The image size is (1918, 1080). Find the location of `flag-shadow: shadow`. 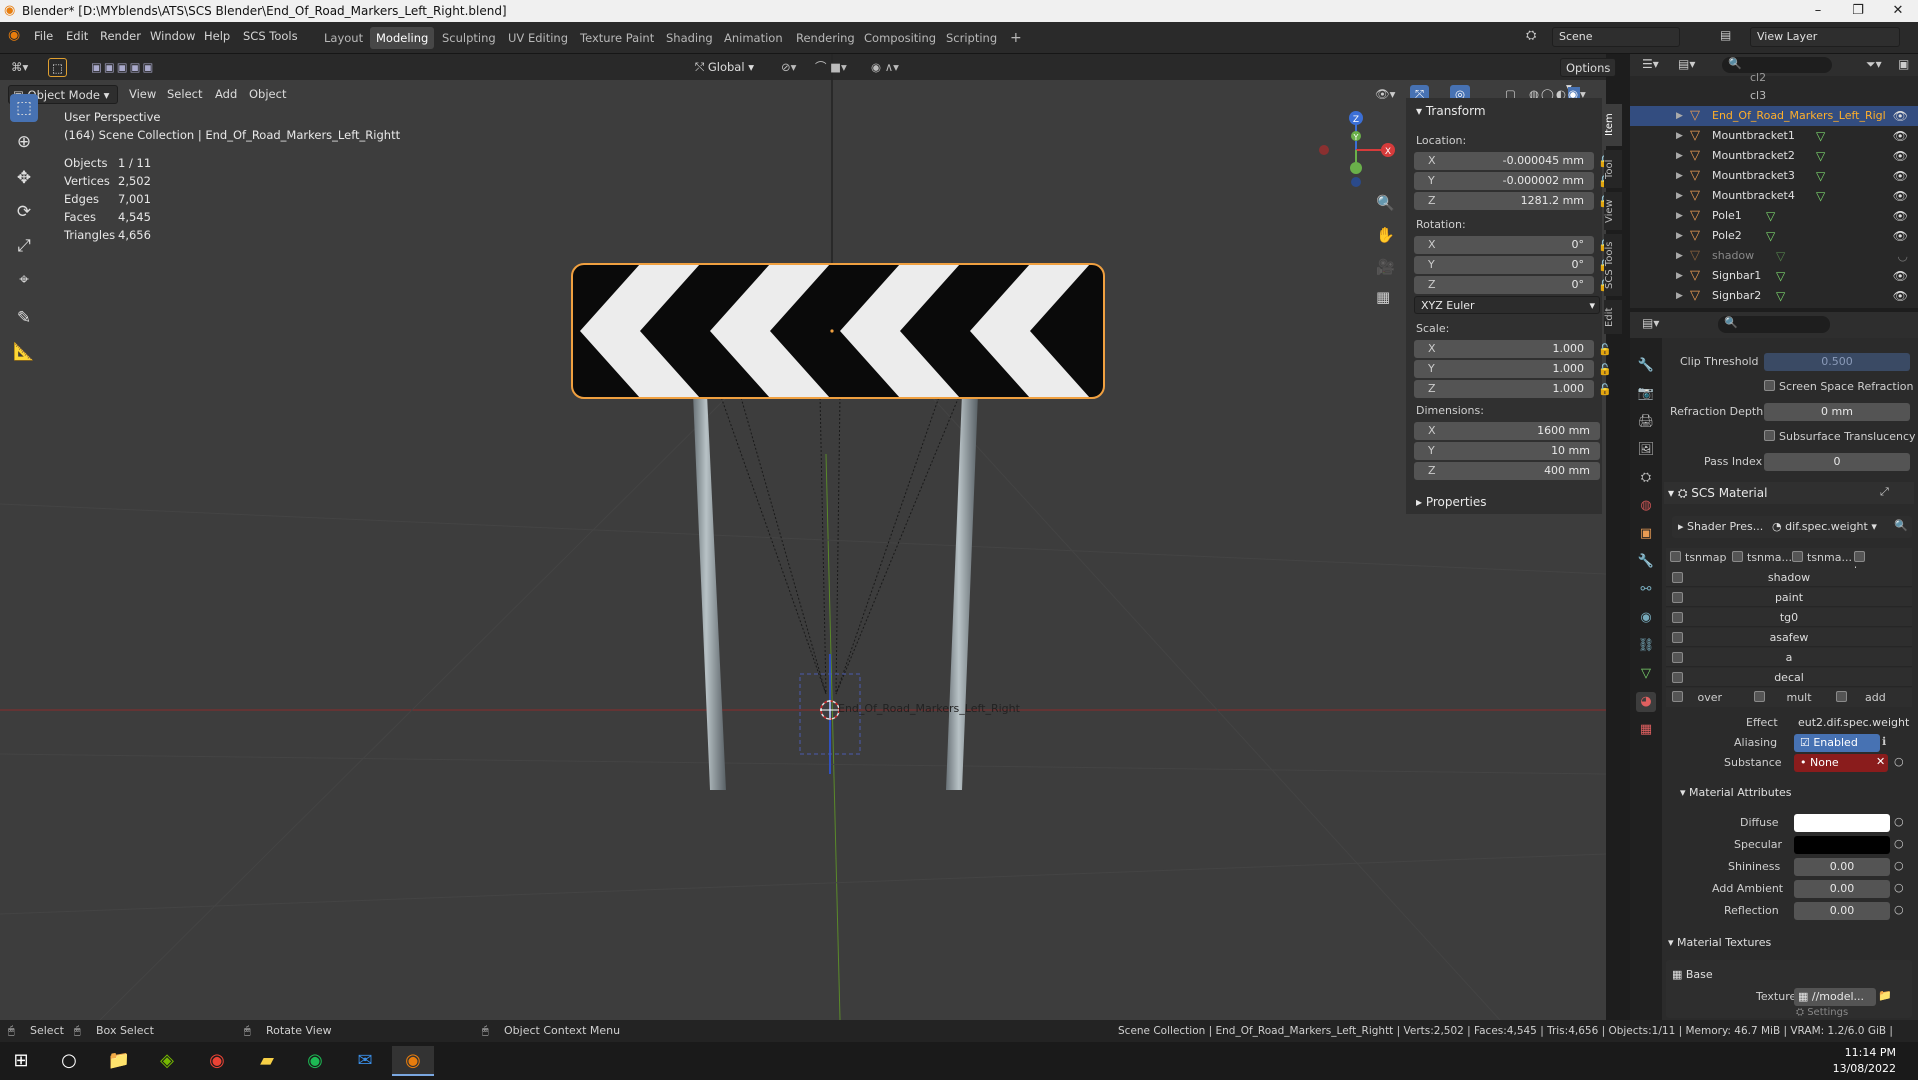

flag-shadow: shadow is located at coordinates (1789, 577).